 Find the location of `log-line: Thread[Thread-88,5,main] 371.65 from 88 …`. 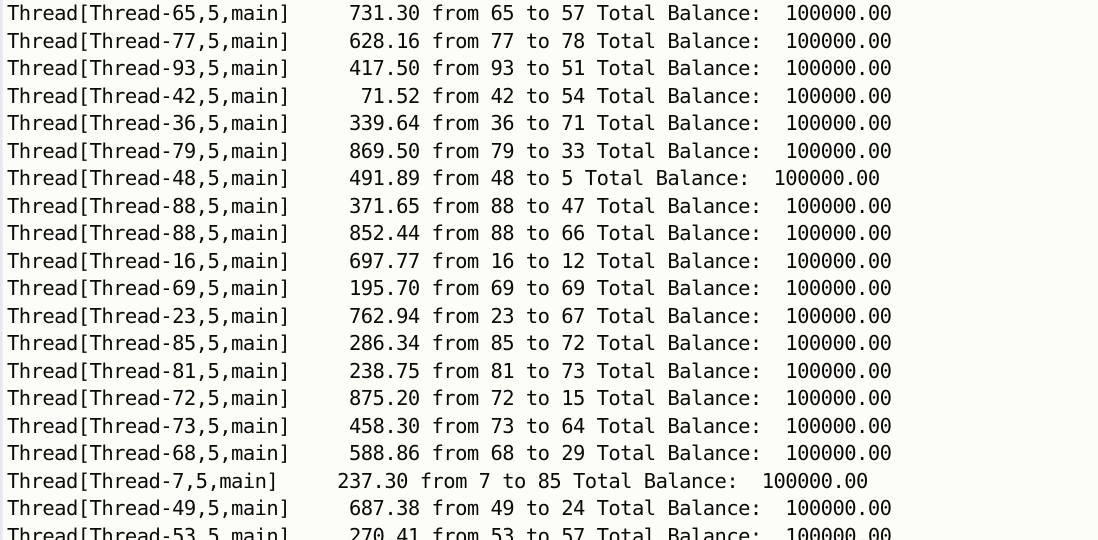

log-line: Thread[Thread-88,5,main] 371.65 from 88 … is located at coordinates (449, 205).